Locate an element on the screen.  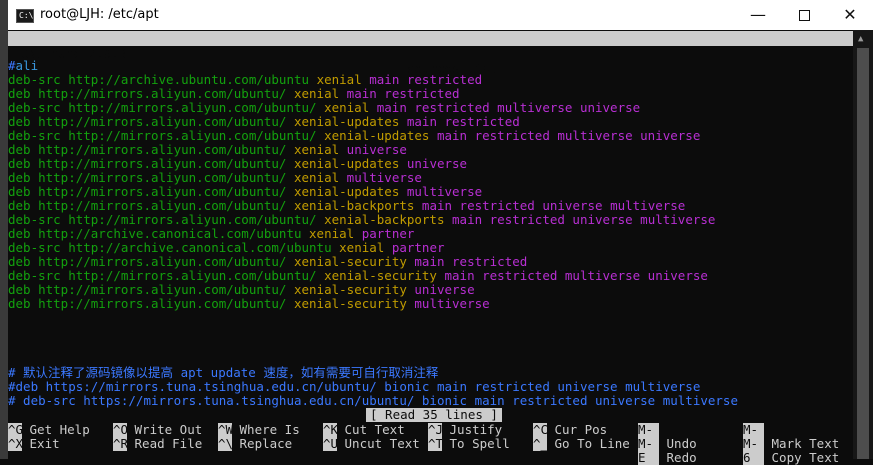
text-segment: deb-src http://archive.ubuntu.com/ubuntu is located at coordinates (162, 79).